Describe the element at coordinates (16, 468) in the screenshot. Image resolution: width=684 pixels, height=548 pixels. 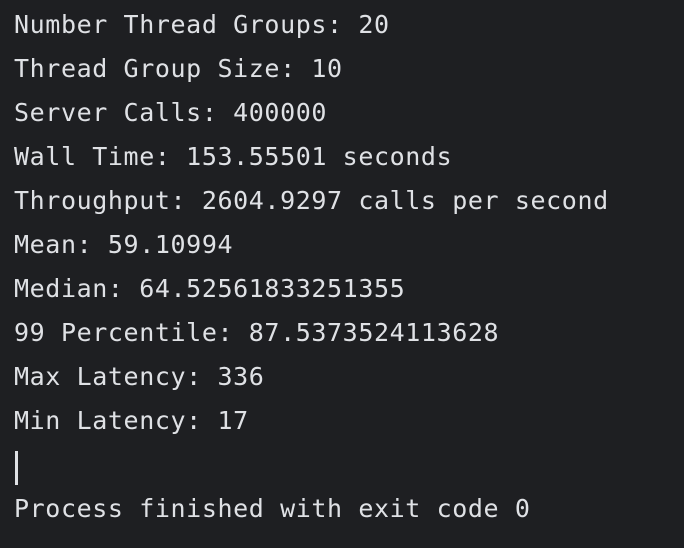
I see `text-caret` at that location.